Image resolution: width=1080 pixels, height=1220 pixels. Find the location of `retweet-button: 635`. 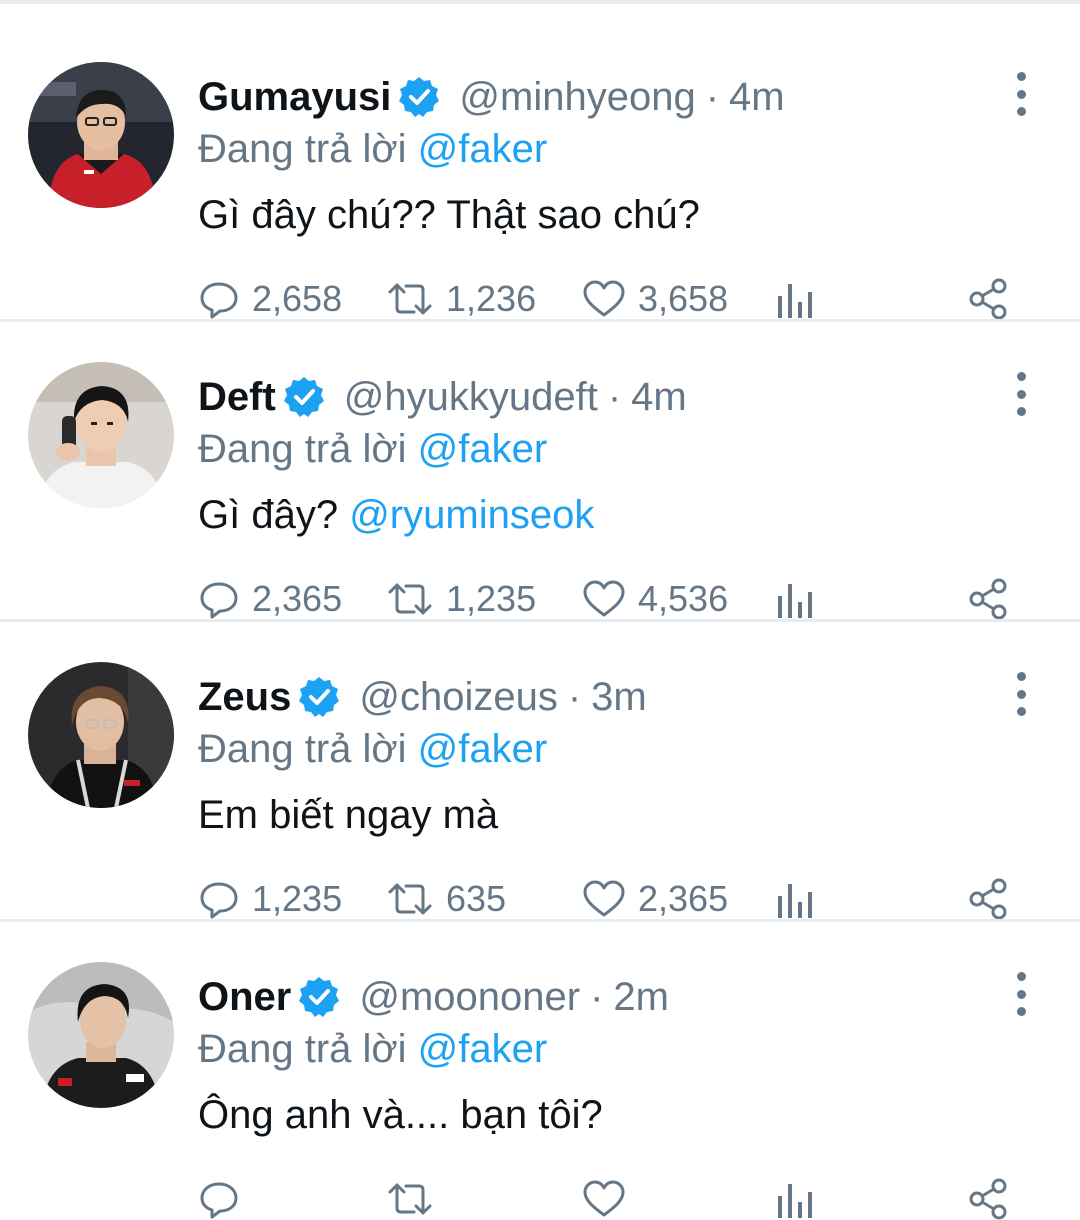

retweet-button: 635 is located at coordinates (446, 899).